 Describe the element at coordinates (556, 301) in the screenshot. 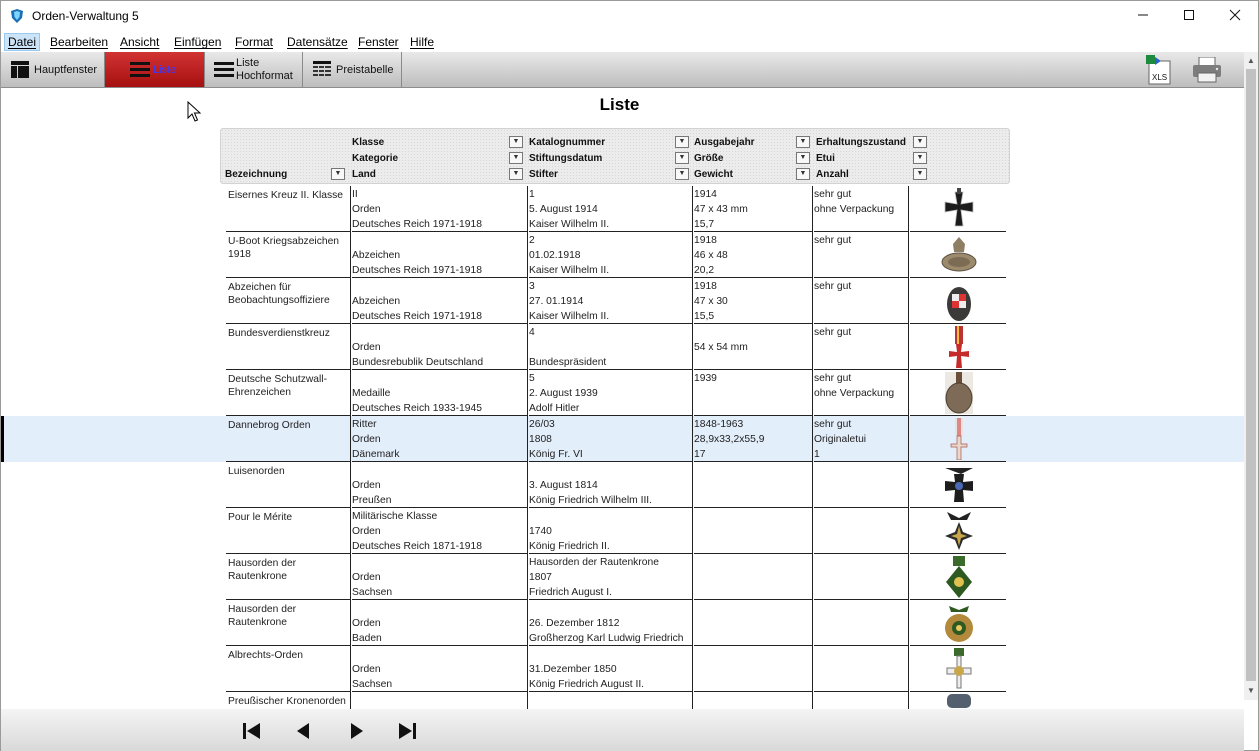

I see `cell-c3-line2: 27. 01.1914` at that location.